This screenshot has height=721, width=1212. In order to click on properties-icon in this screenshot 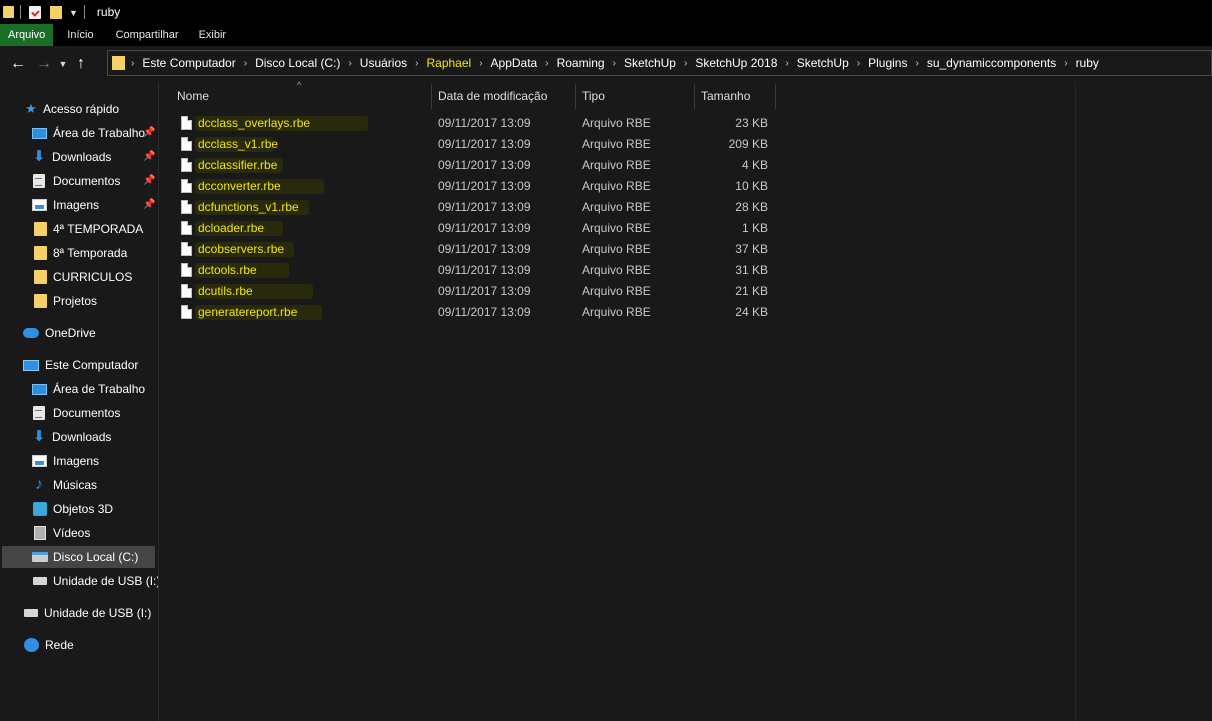, I will do `click(35, 12)`.